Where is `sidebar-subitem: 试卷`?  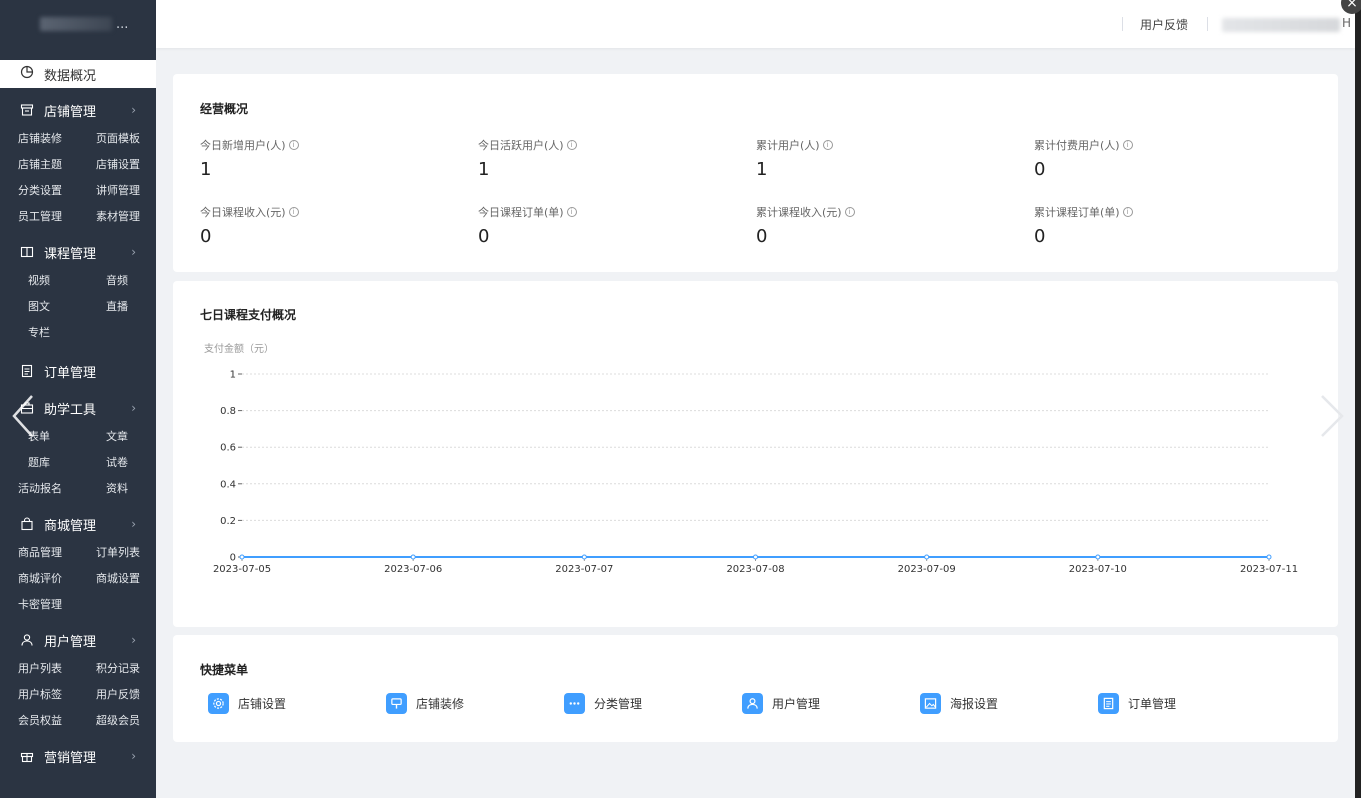 sidebar-subitem: 试卷 is located at coordinates (131, 463).